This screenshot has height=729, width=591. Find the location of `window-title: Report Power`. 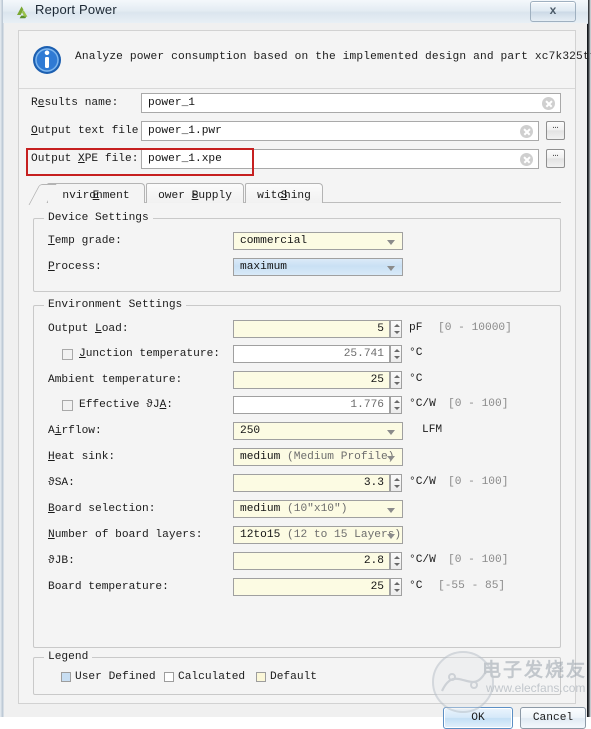

window-title: Report Power is located at coordinates (76, 9).